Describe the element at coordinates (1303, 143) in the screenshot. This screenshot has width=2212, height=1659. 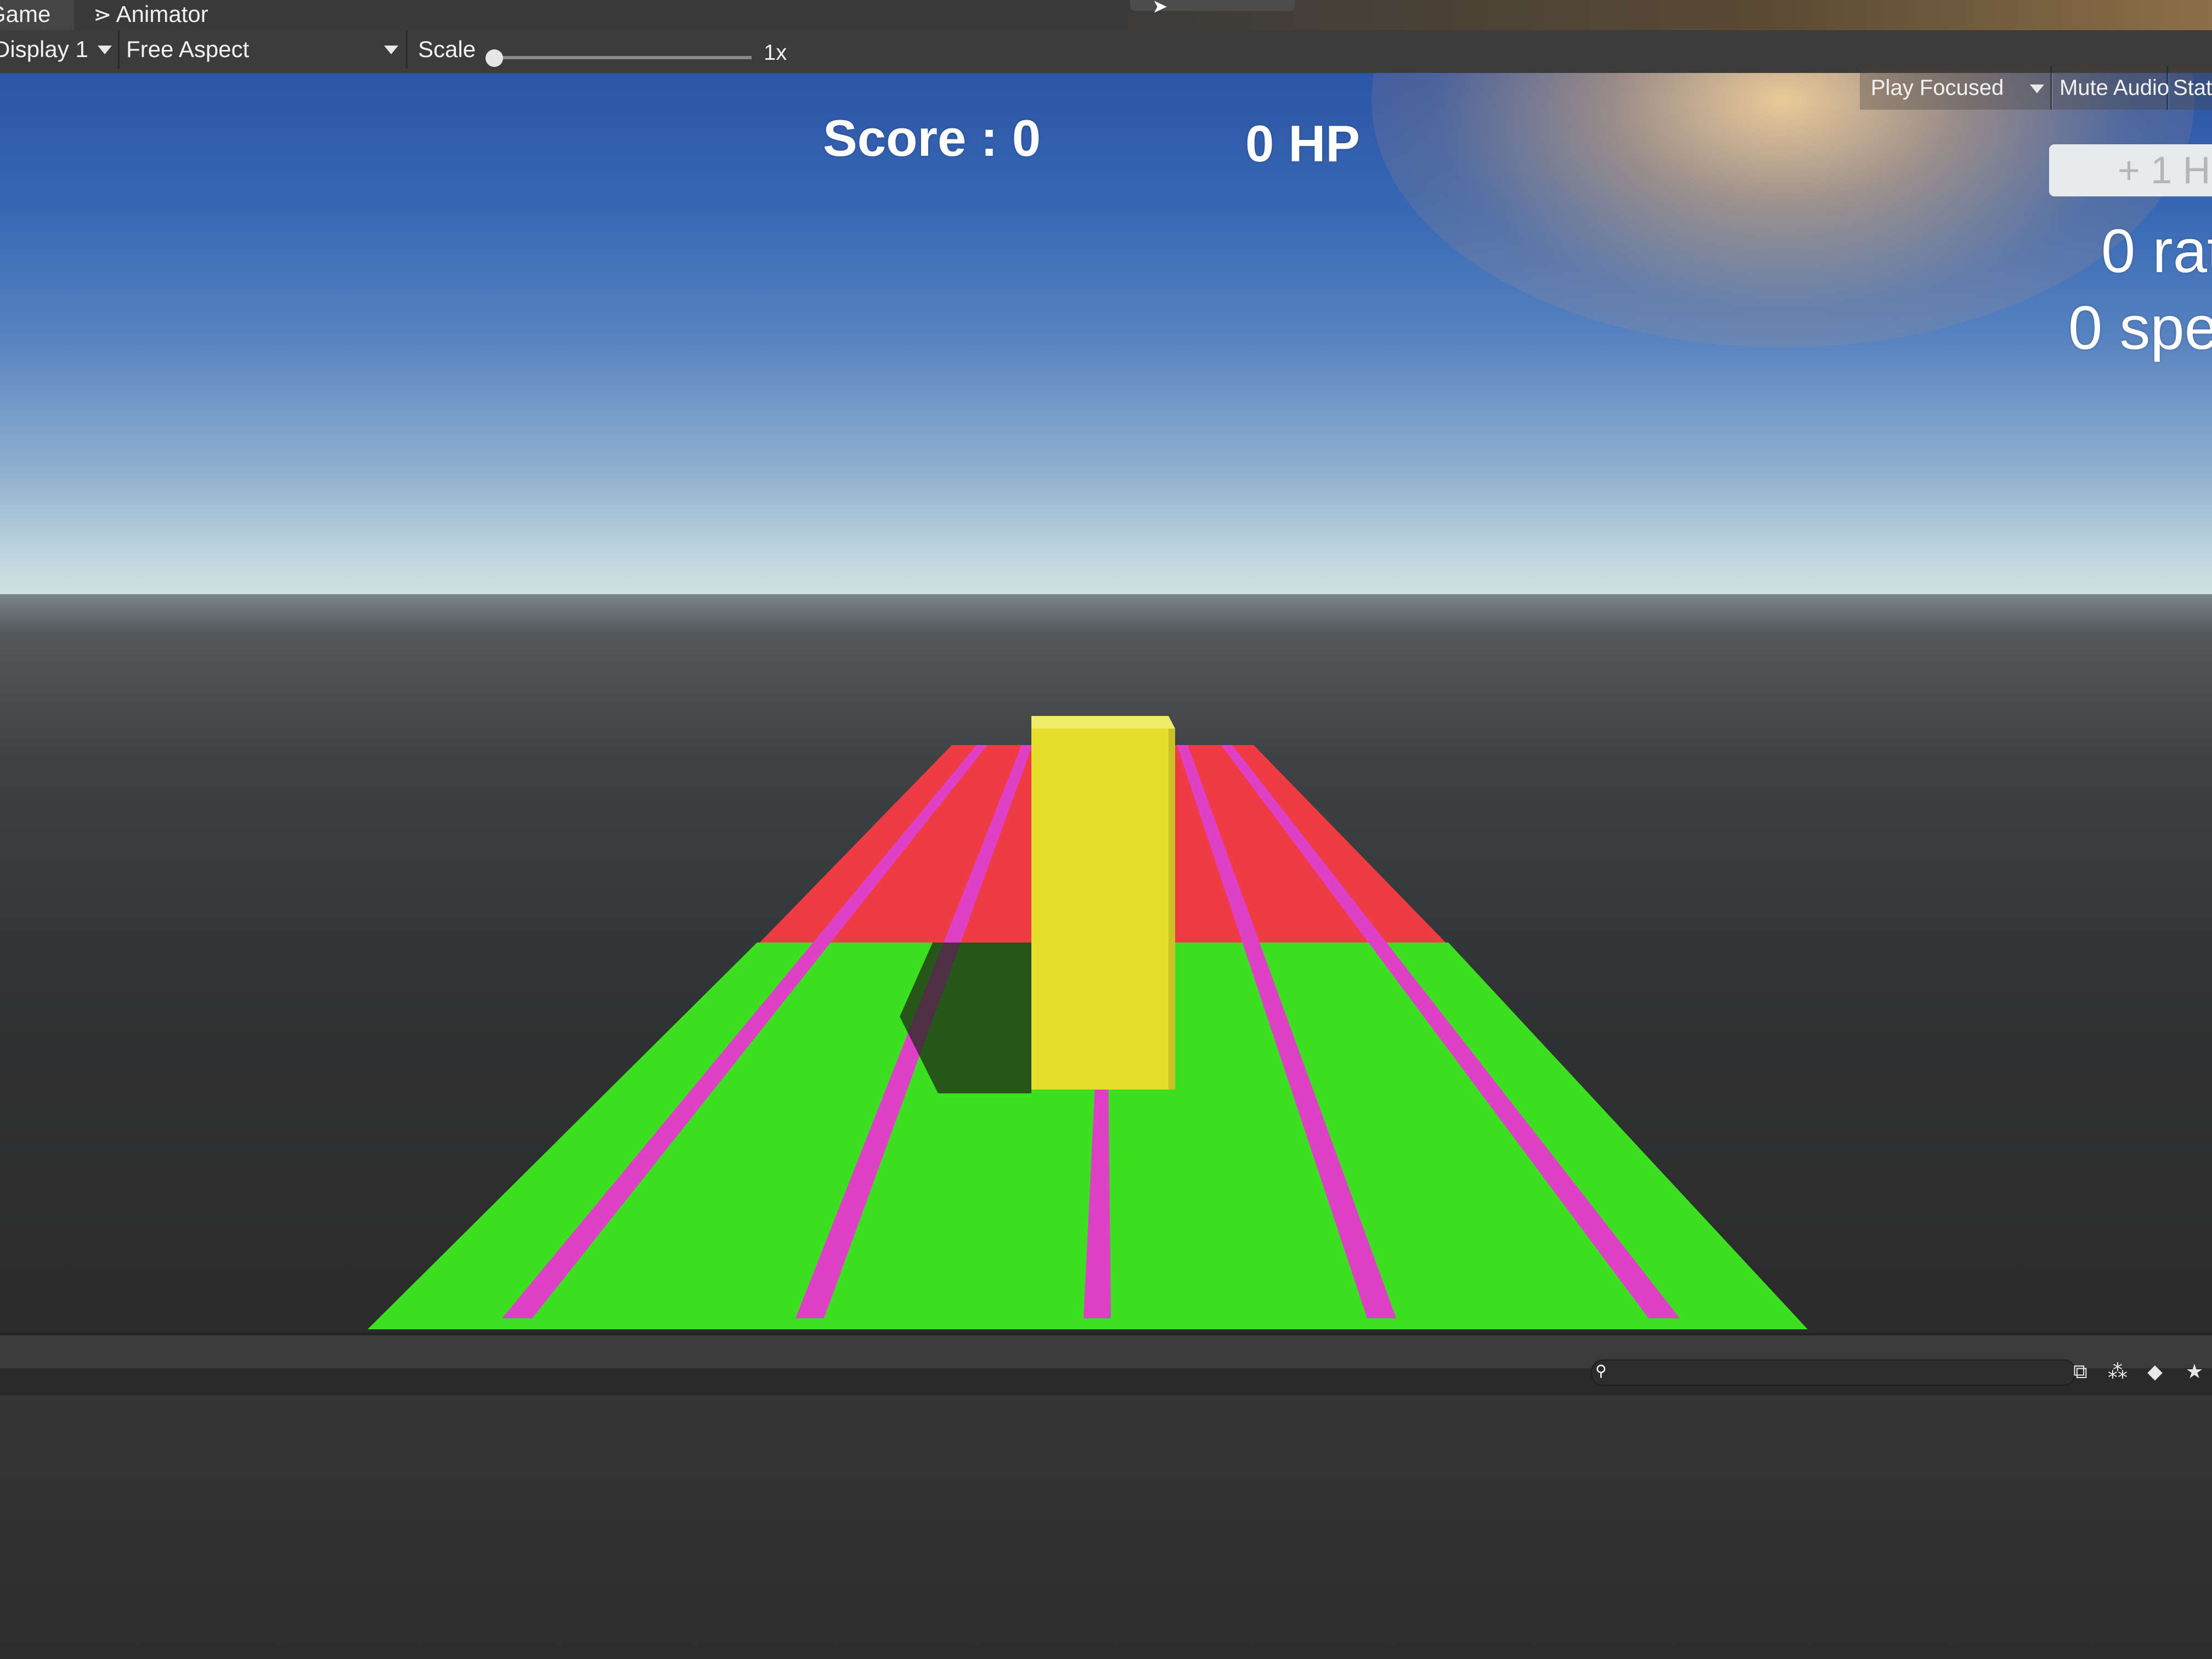
I see `hp-label: 0 HP` at that location.